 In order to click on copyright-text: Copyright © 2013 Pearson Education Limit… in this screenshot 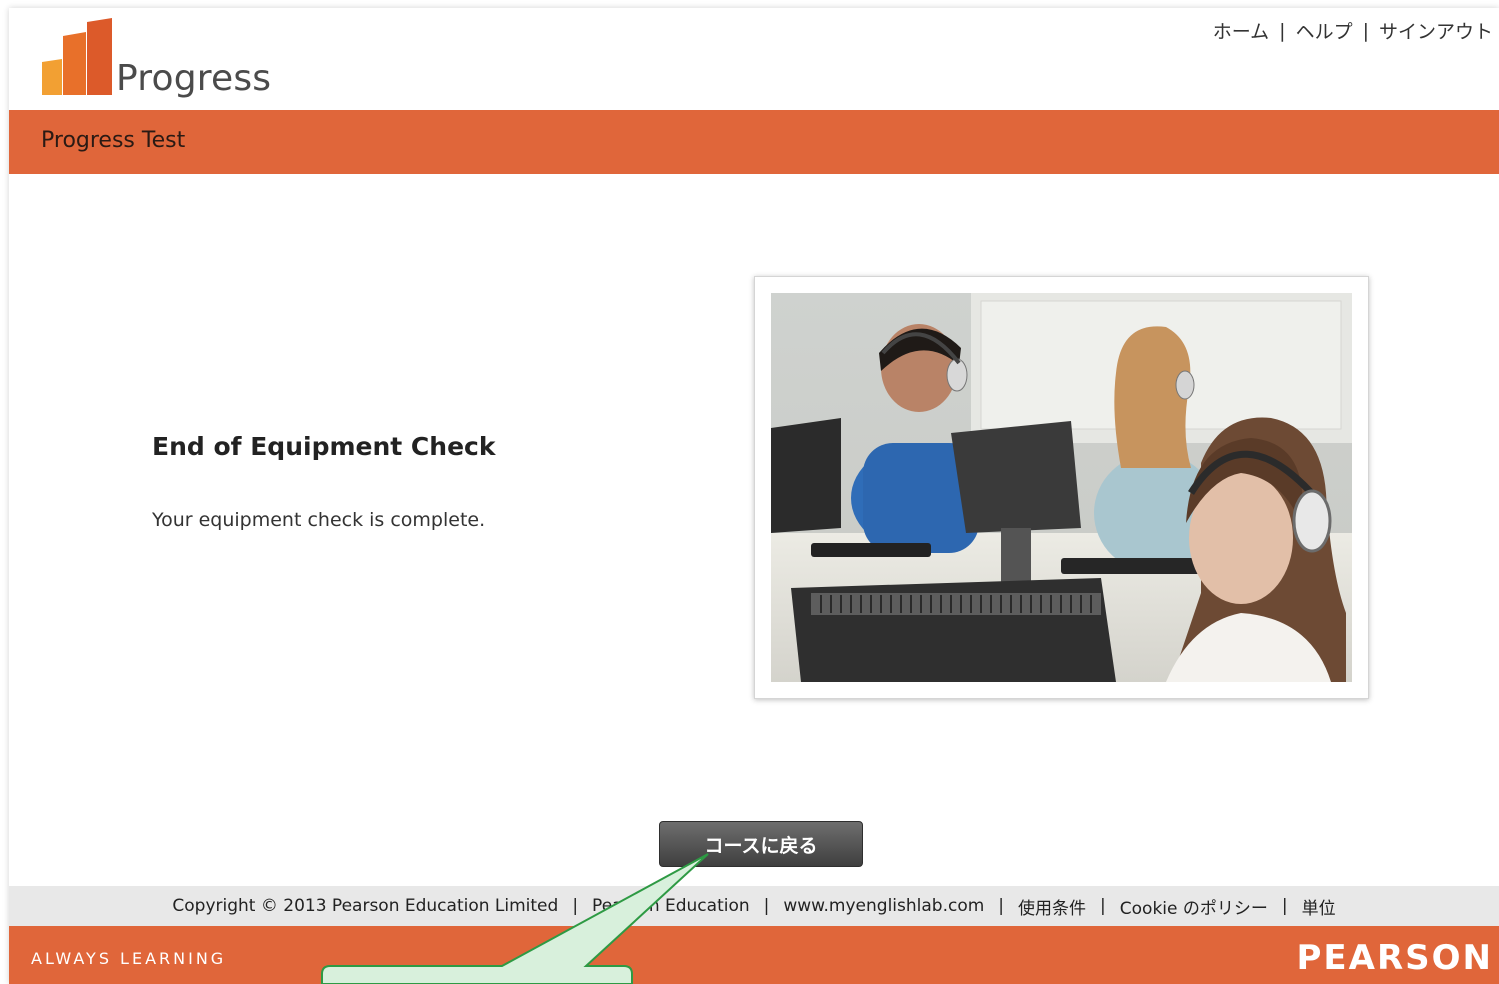, I will do `click(365, 906)`.